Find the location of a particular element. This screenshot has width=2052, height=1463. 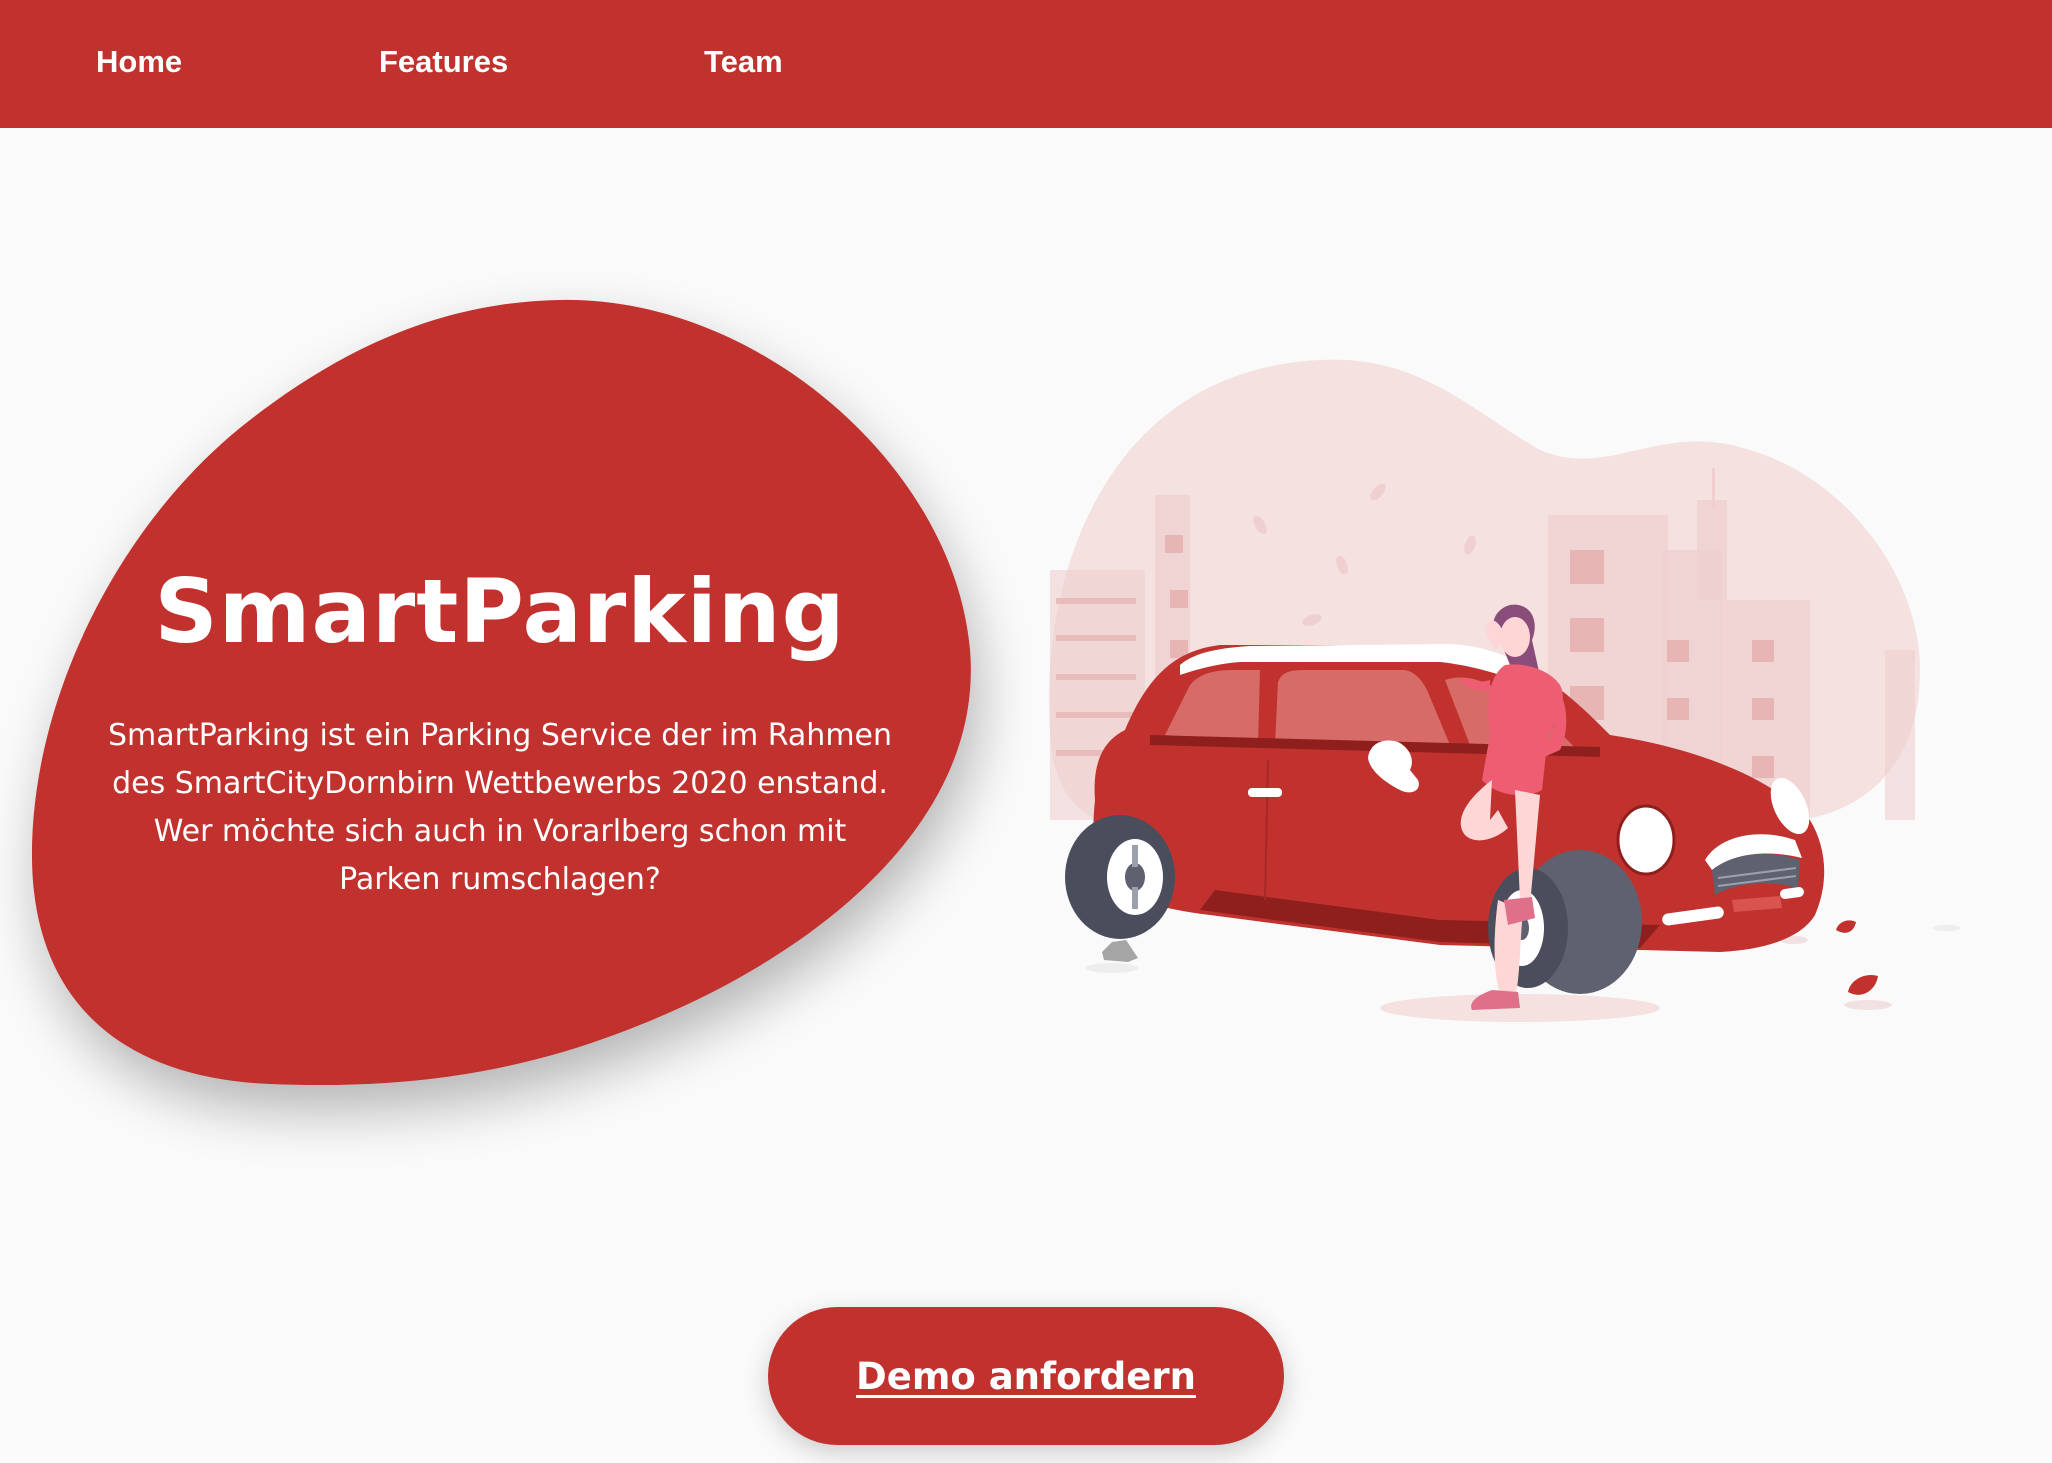

hero-title: SmartParking is located at coordinates (500, 611).